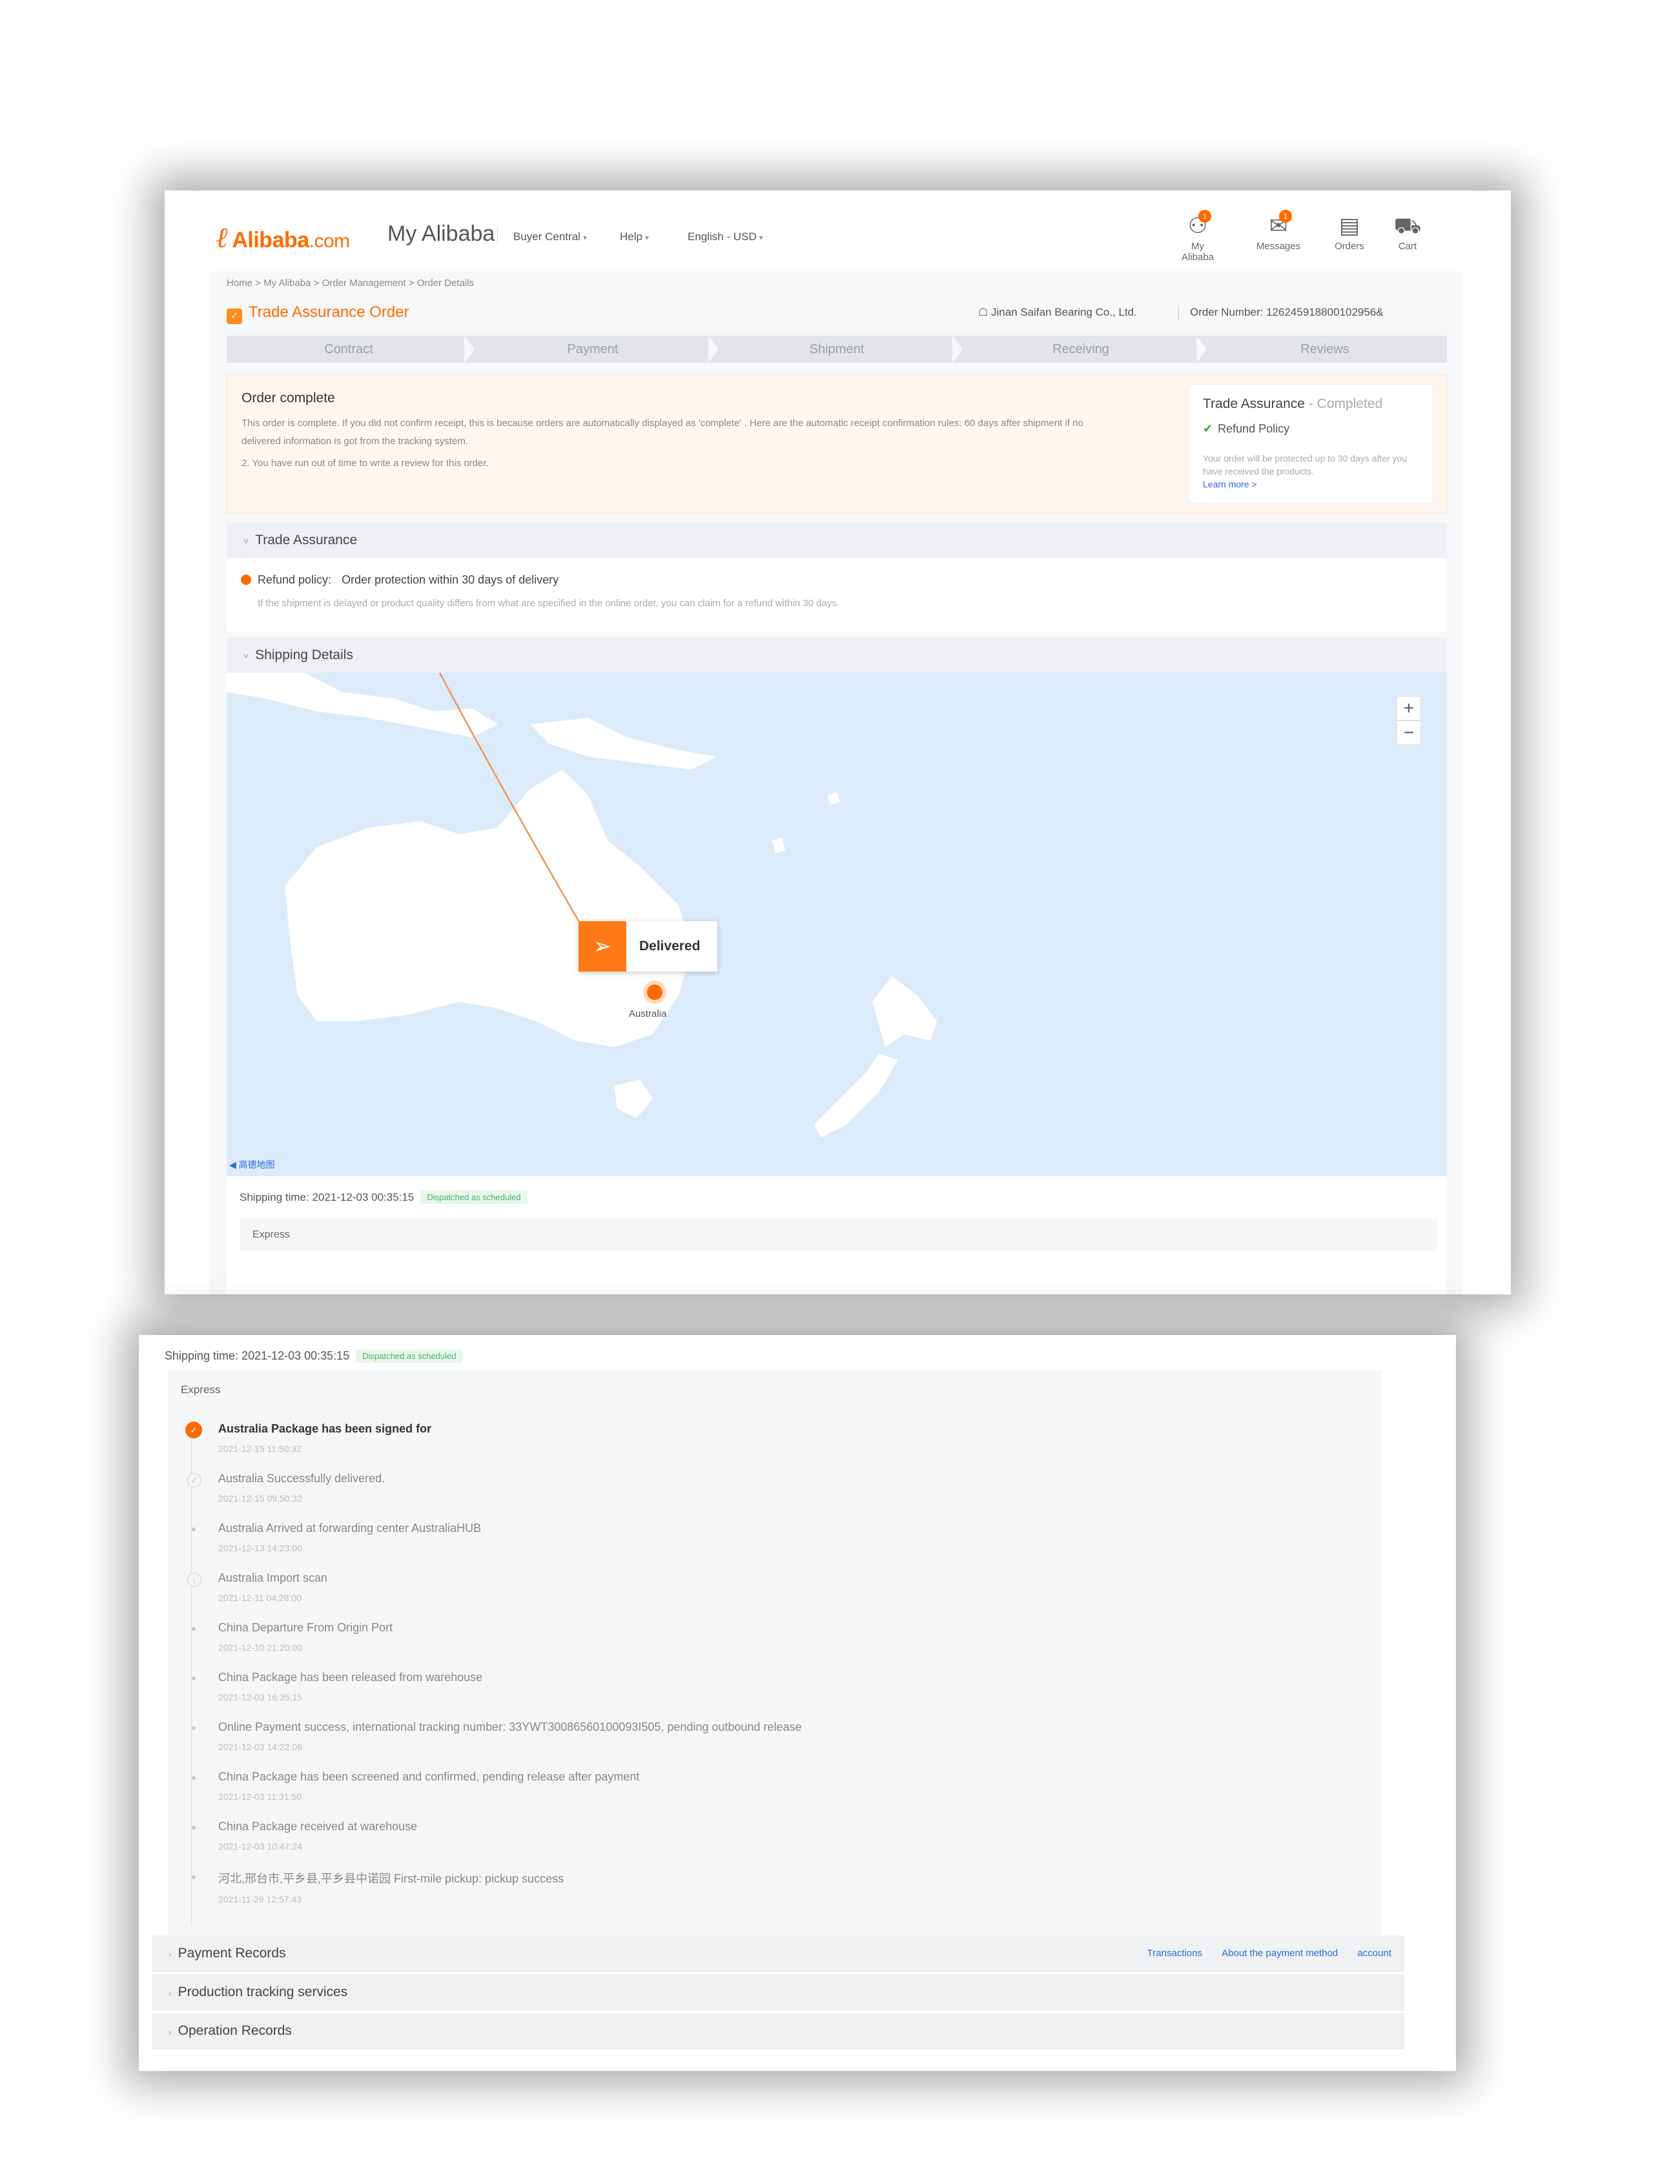 The image size is (1680, 2184). Describe the element at coordinates (1409, 732) in the screenshot. I see `zoom-out-button: −` at that location.